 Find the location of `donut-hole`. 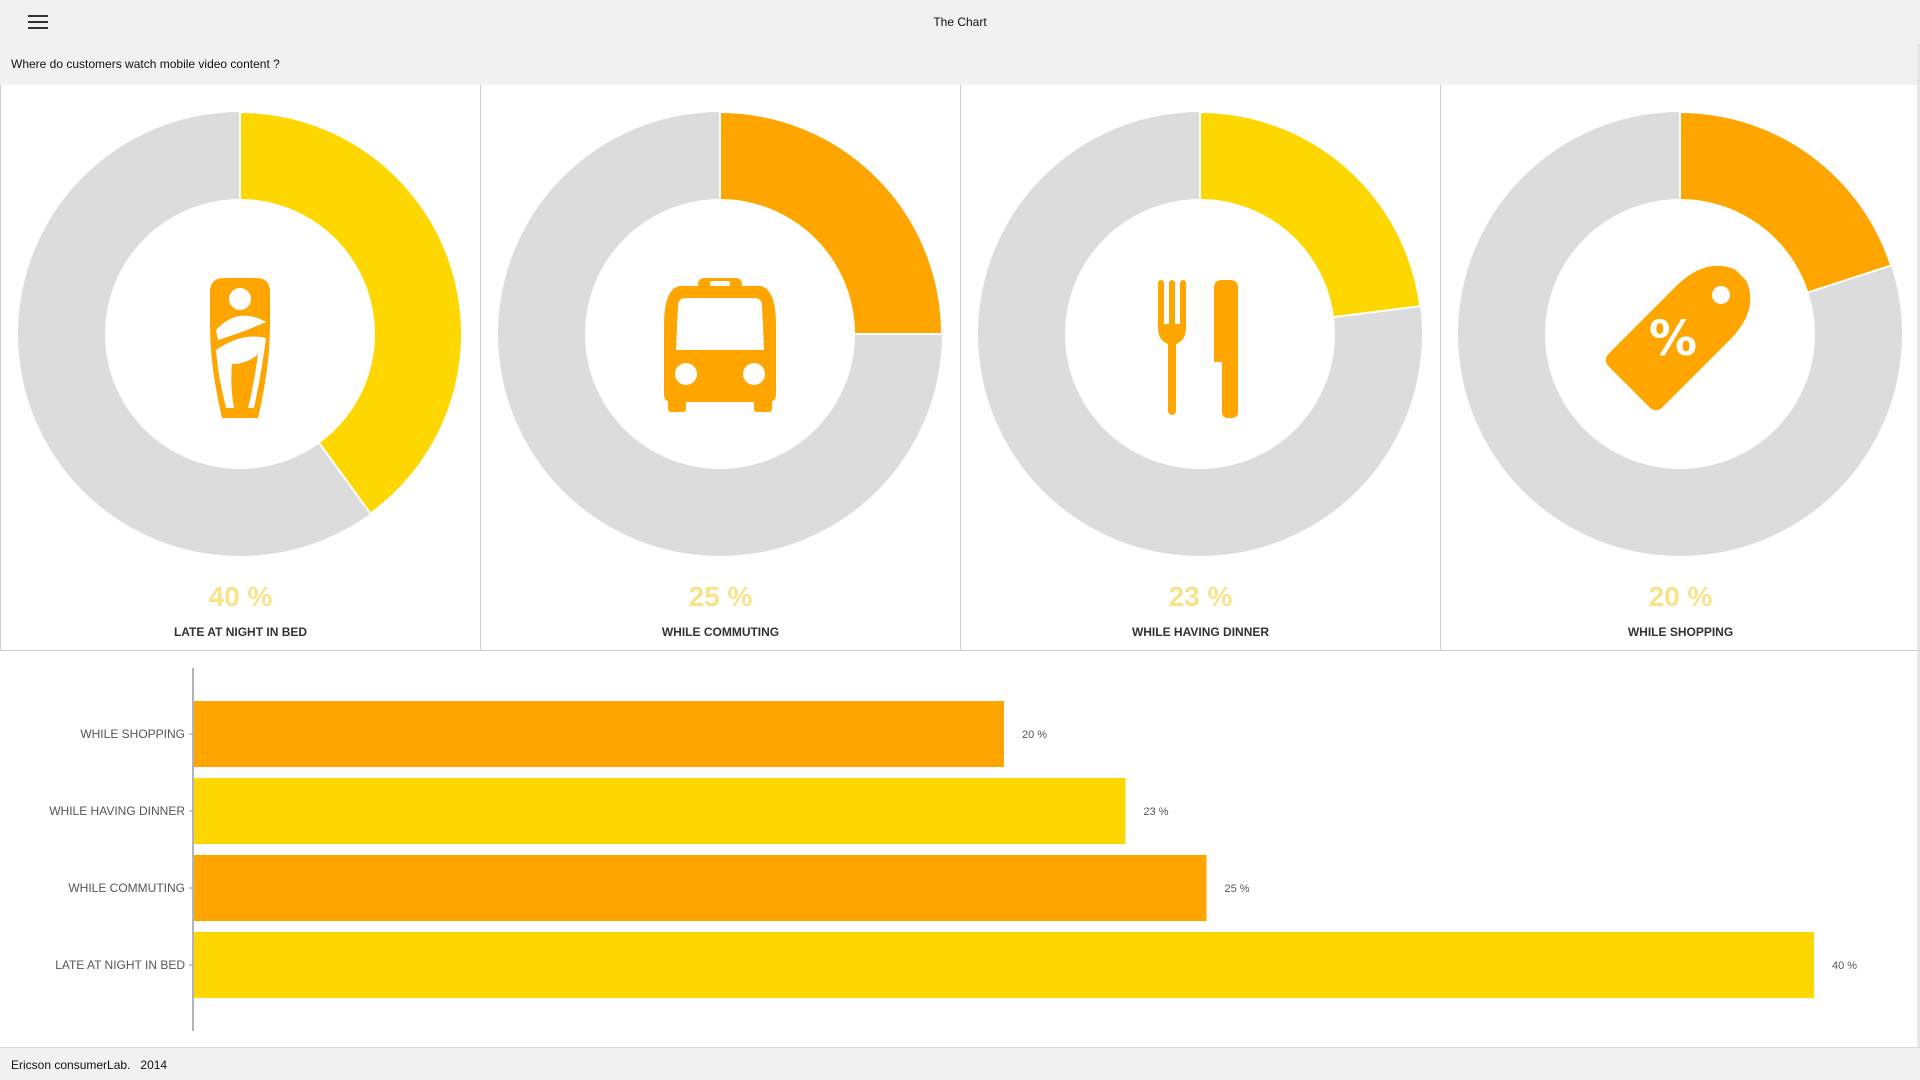

donut-hole is located at coordinates (1200, 334).